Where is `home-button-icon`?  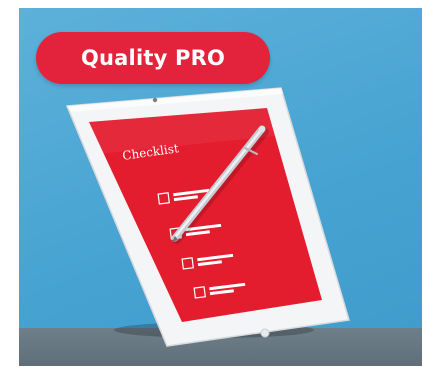
home-button-icon is located at coordinates (265, 333).